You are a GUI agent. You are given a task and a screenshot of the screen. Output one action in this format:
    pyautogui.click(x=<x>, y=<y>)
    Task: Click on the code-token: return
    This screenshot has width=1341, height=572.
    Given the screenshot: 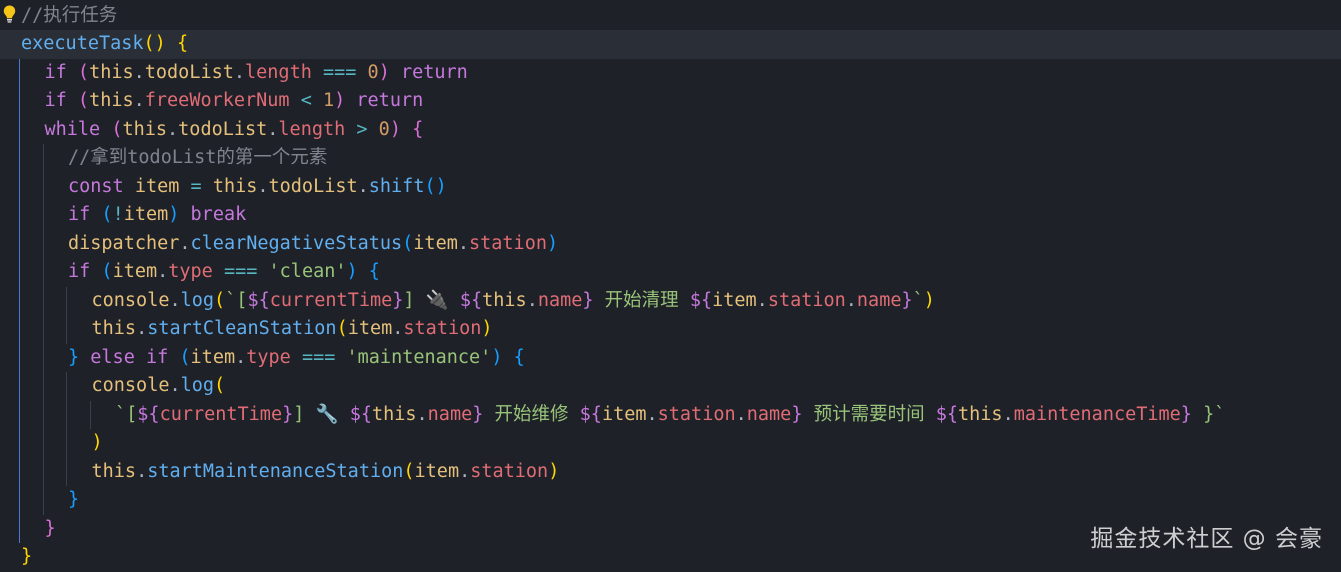 What is the action you would take?
    pyautogui.click(x=384, y=100)
    